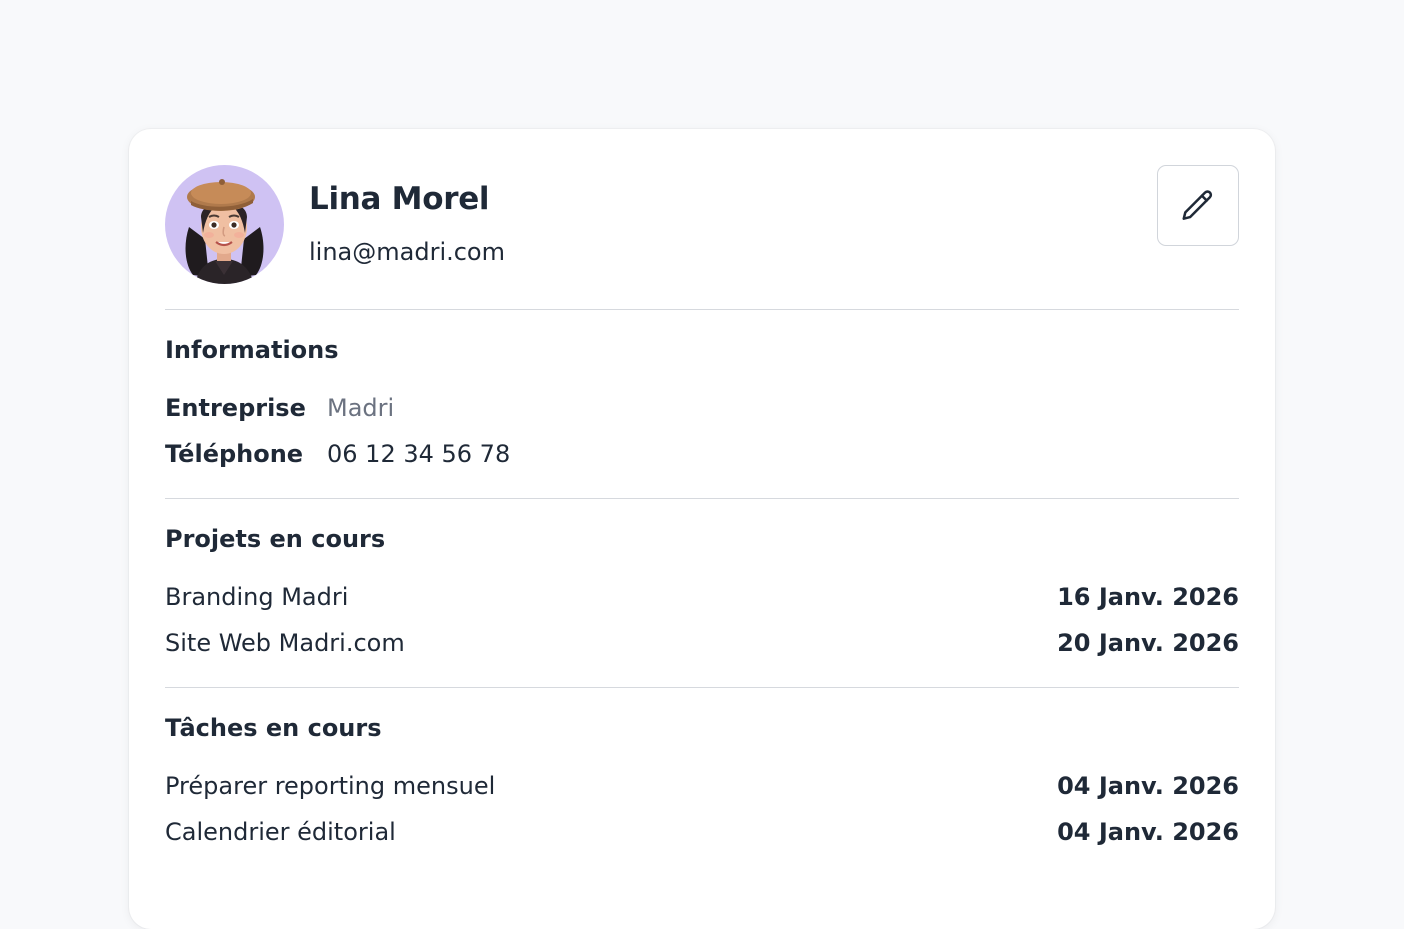  I want to click on edit-profile-button, so click(1198, 205).